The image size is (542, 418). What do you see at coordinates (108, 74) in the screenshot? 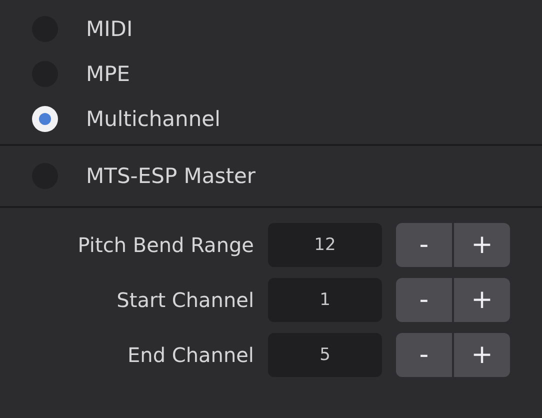
I see `radio-label: MPE` at bounding box center [108, 74].